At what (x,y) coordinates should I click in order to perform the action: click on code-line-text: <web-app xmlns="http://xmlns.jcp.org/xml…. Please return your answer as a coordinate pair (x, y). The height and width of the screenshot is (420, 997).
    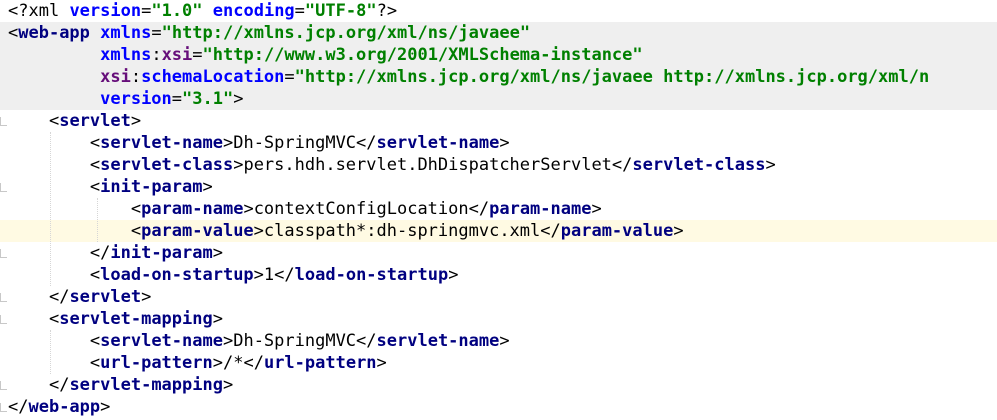
    Looking at the image, I should click on (269, 33).